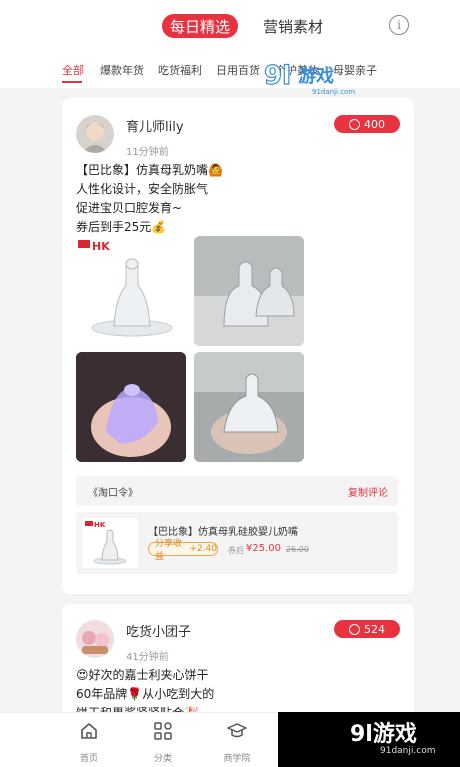 The height and width of the screenshot is (767, 460). I want to click on tab-home: 首页, so click(89, 742).